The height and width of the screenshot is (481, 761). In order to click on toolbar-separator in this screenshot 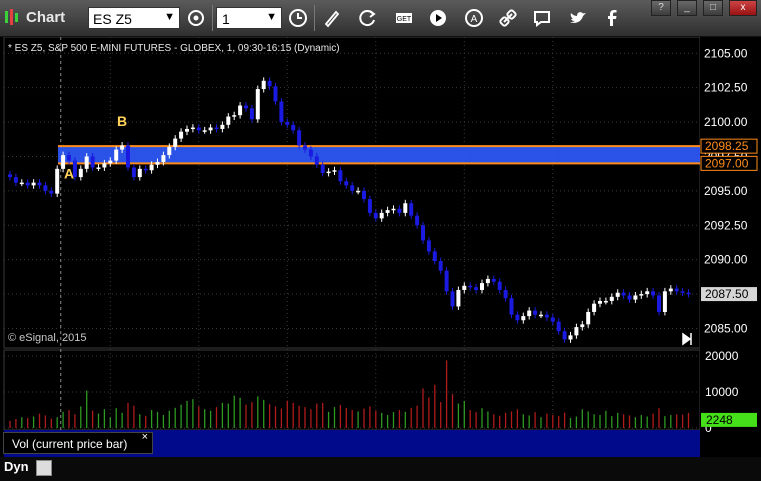, I will do `click(314, 18)`.